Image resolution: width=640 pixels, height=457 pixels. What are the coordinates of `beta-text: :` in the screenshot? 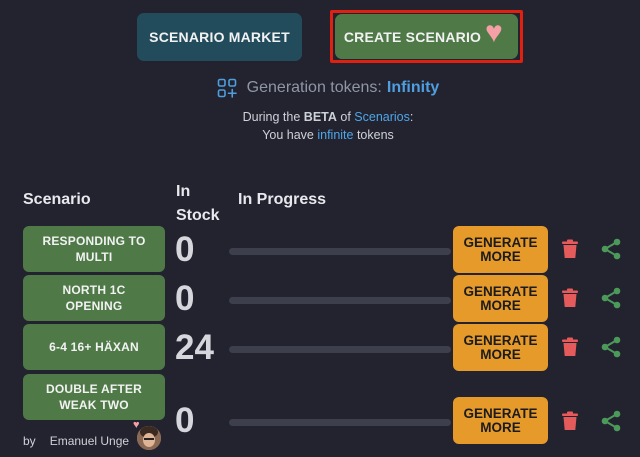 It's located at (411, 117).